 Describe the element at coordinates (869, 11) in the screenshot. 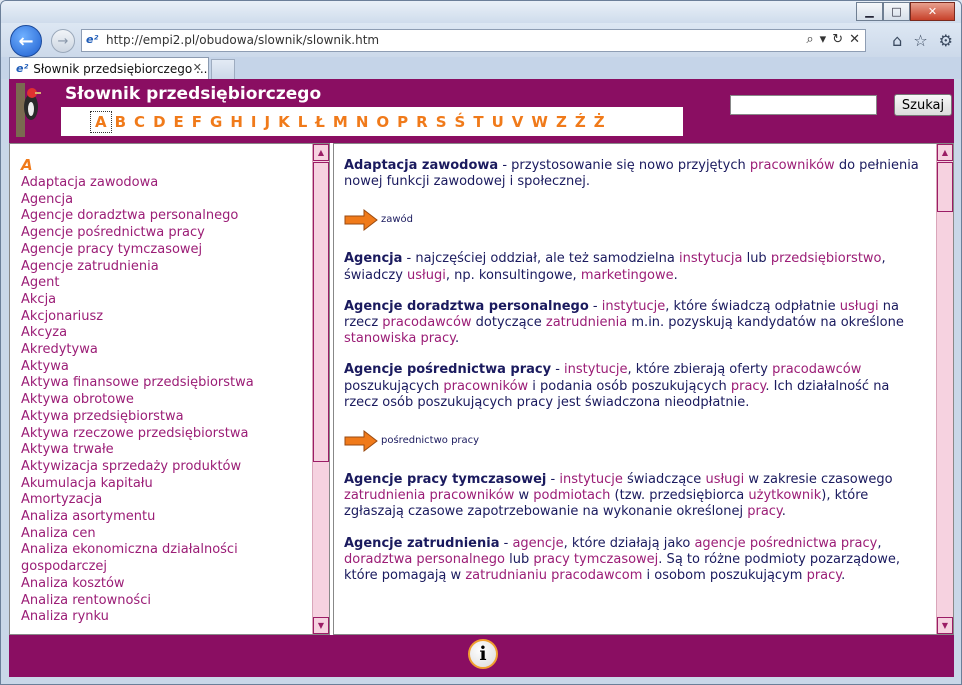

I see `minimize-button: ▁` at that location.